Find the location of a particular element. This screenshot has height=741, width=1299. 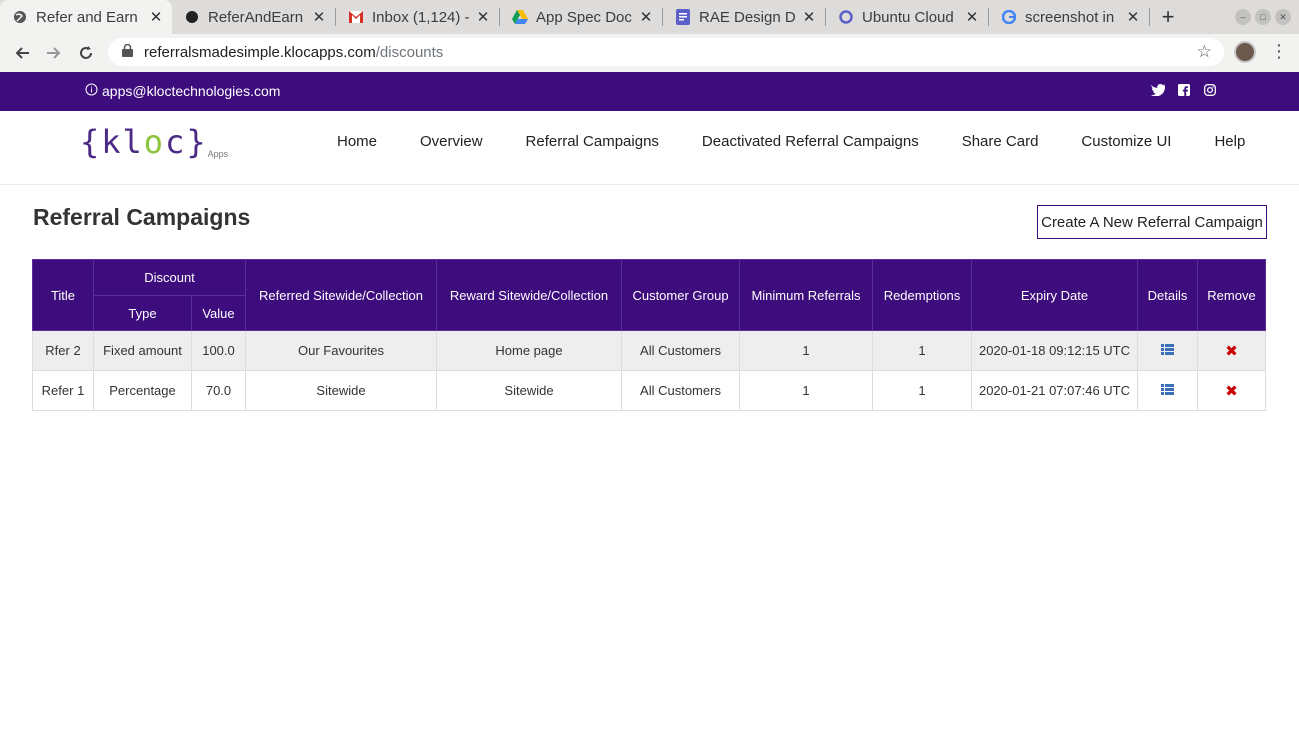

cell-remove: ✖ is located at coordinates (1231, 350).